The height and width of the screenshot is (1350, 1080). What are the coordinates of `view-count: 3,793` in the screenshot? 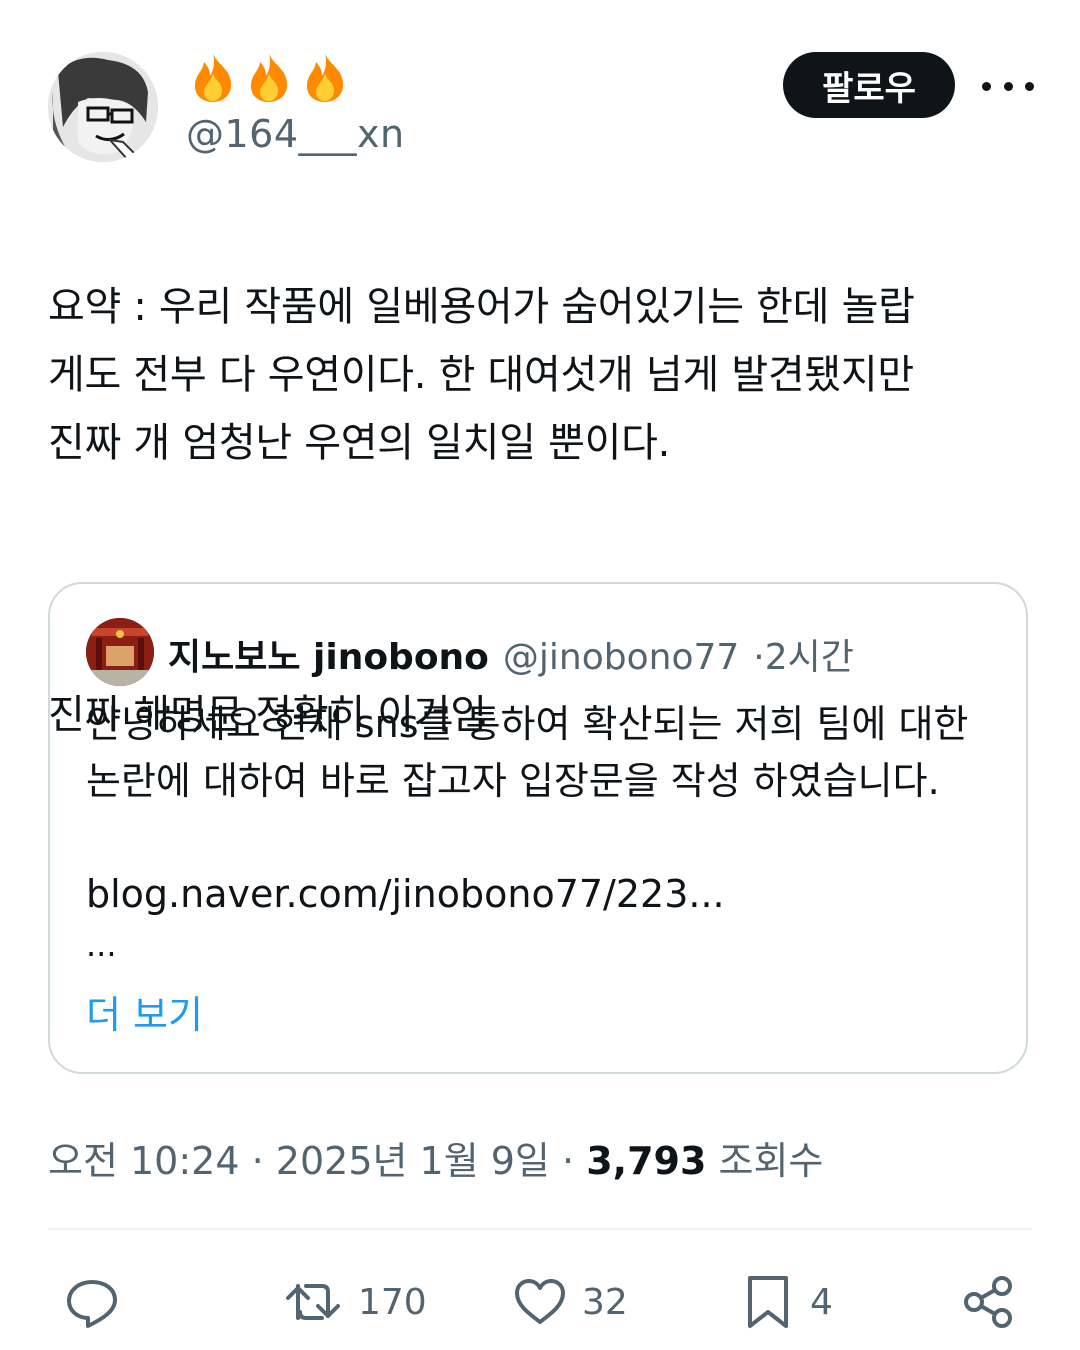 It's located at (646, 1161).